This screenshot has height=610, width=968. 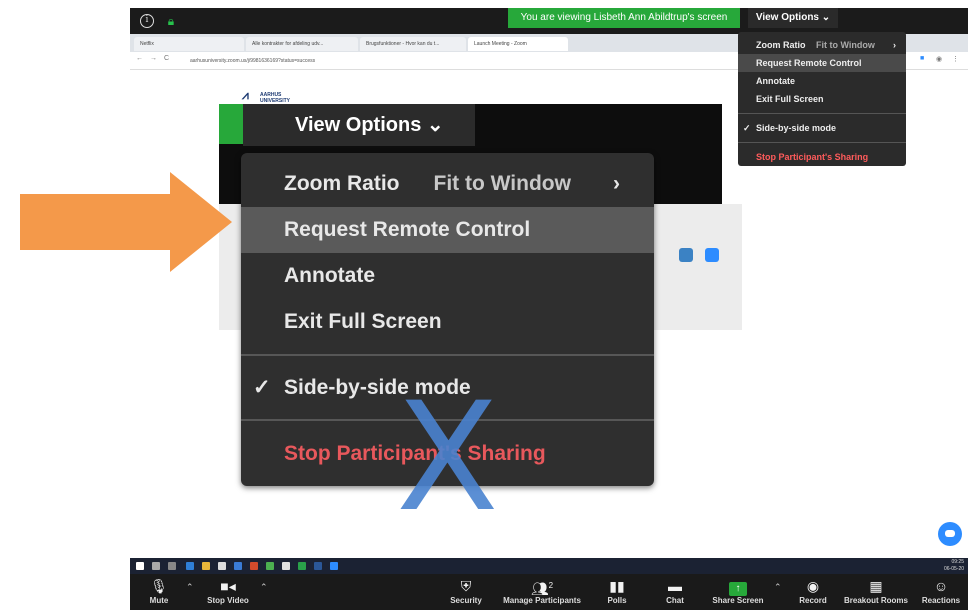 What do you see at coordinates (675, 600) in the screenshot?
I see `chat-label: Chat` at bounding box center [675, 600].